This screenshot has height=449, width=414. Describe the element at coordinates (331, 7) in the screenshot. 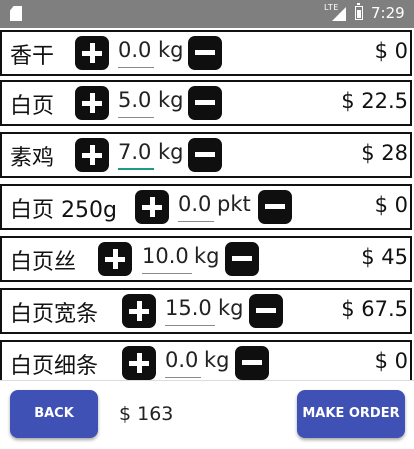

I see `network-type: LTE` at that location.